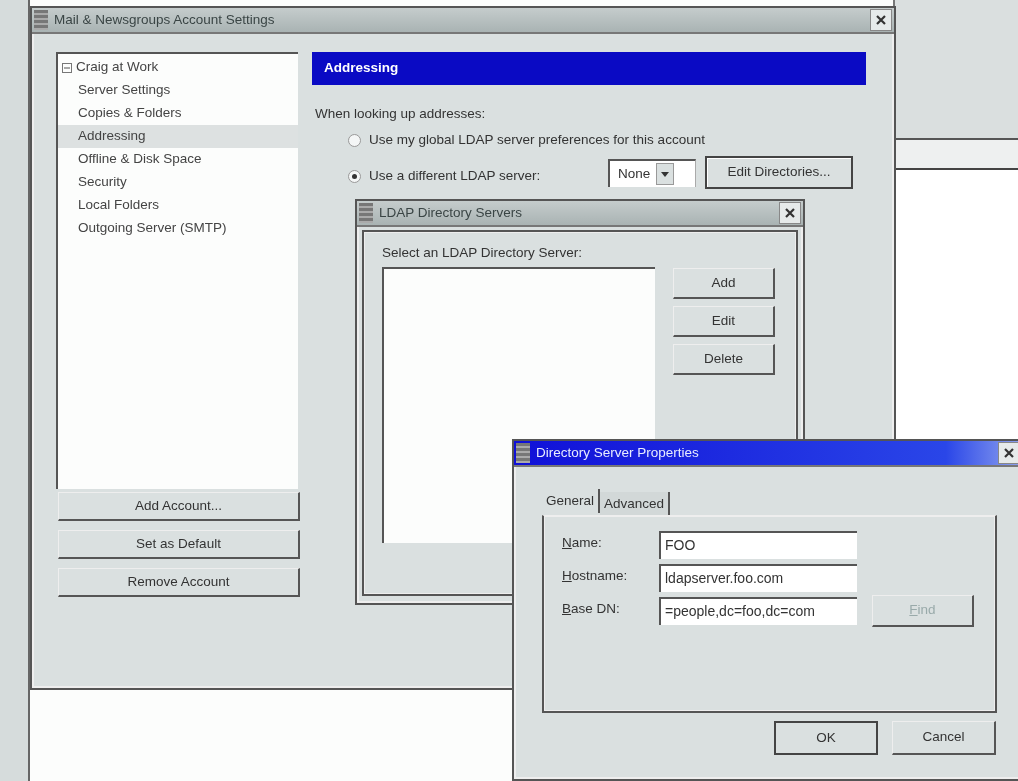 This screenshot has width=1018, height=781. Describe the element at coordinates (178, 136) in the screenshot. I see `tree-item: Addressing` at that location.